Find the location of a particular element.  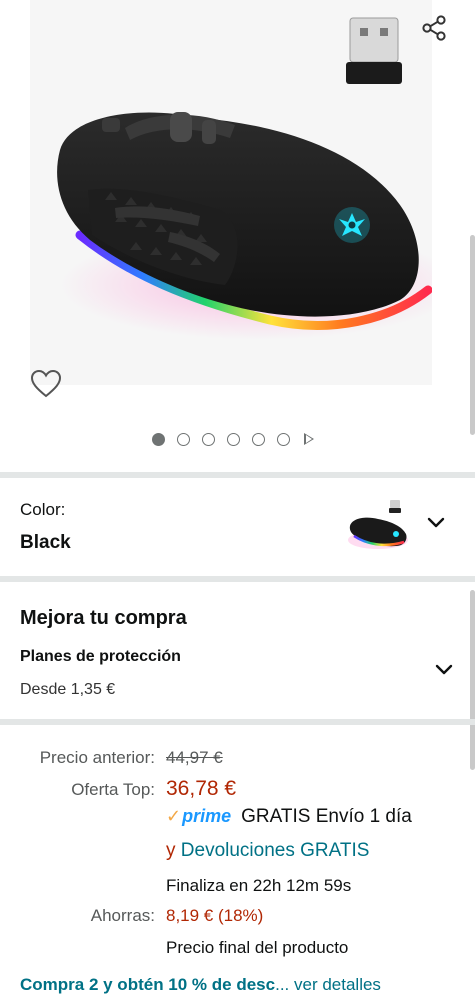

free-returns-link: Devoluciones GRATIS is located at coordinates (275, 850).